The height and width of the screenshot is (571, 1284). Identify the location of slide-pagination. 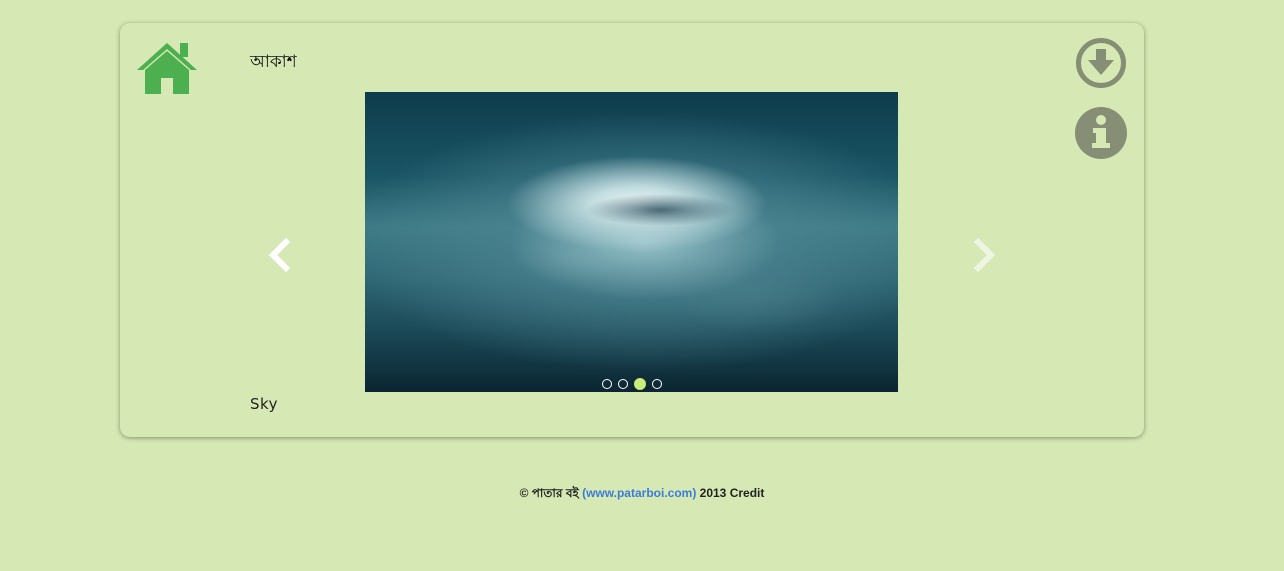
(631, 384).